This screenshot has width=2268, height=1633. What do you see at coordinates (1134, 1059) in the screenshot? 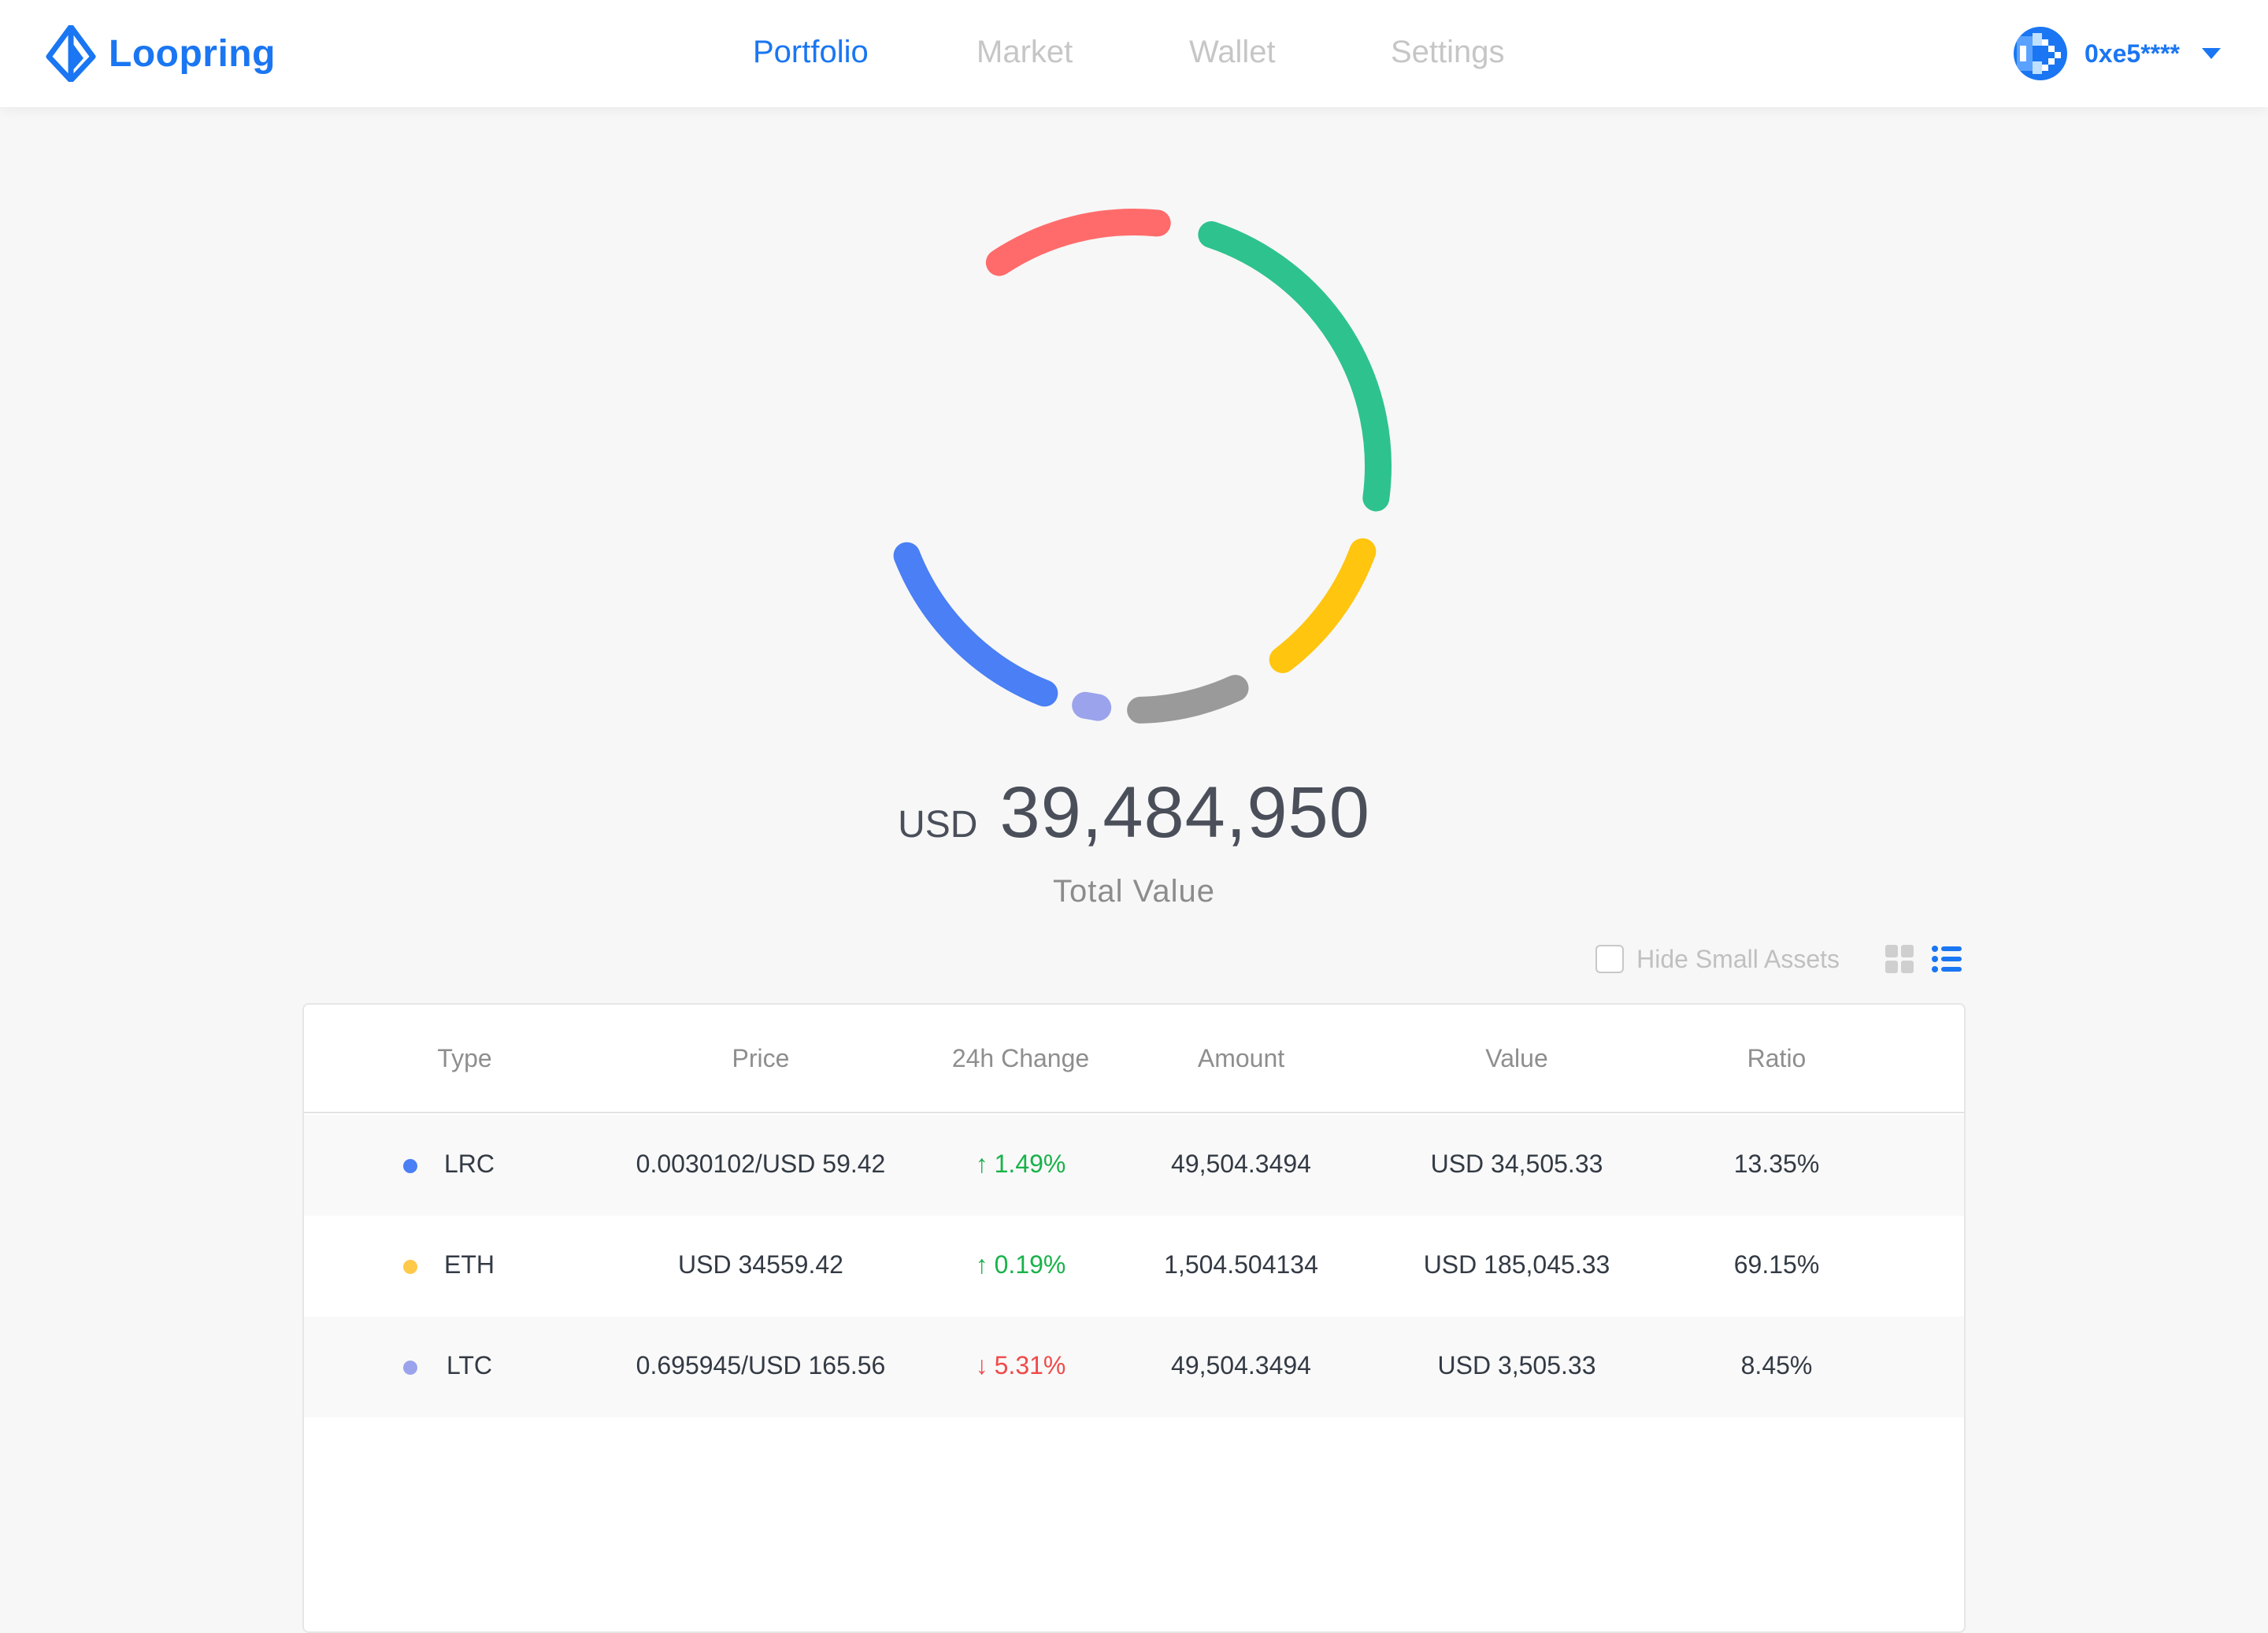
I see `table-header: Type Price 24h Change Amount Value Ratio` at bounding box center [1134, 1059].